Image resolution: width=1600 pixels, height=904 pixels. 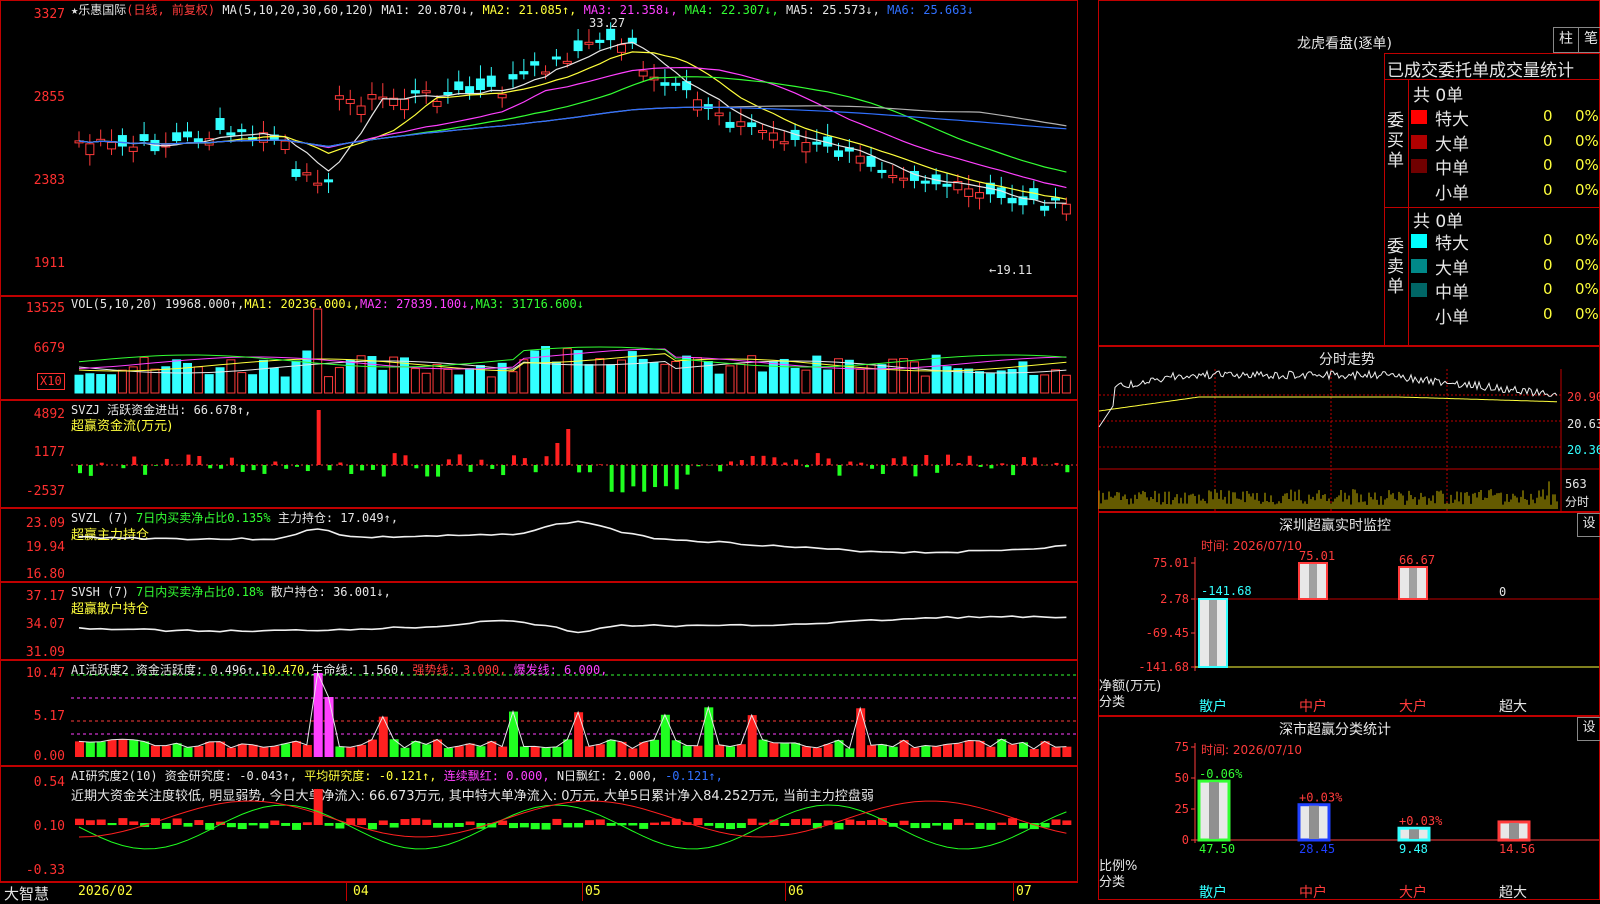 What do you see at coordinates (1452, 117) in the screenshot?
I see `order-size-label: 特大` at bounding box center [1452, 117].